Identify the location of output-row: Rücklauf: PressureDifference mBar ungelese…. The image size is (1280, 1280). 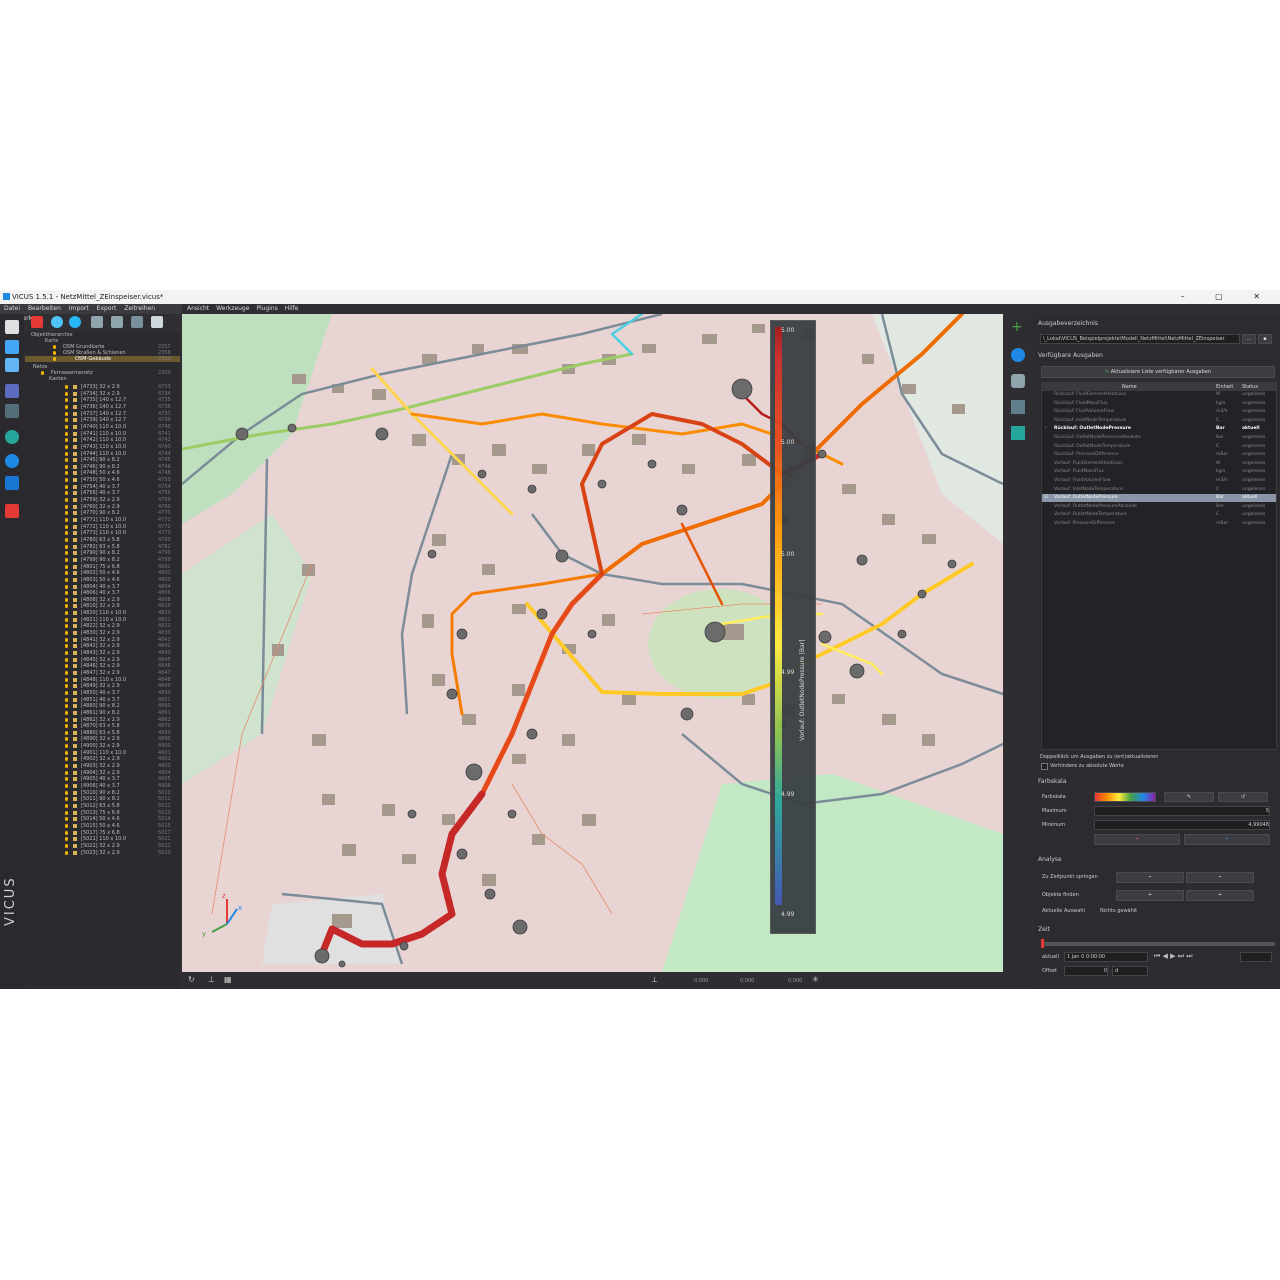
(1159, 455).